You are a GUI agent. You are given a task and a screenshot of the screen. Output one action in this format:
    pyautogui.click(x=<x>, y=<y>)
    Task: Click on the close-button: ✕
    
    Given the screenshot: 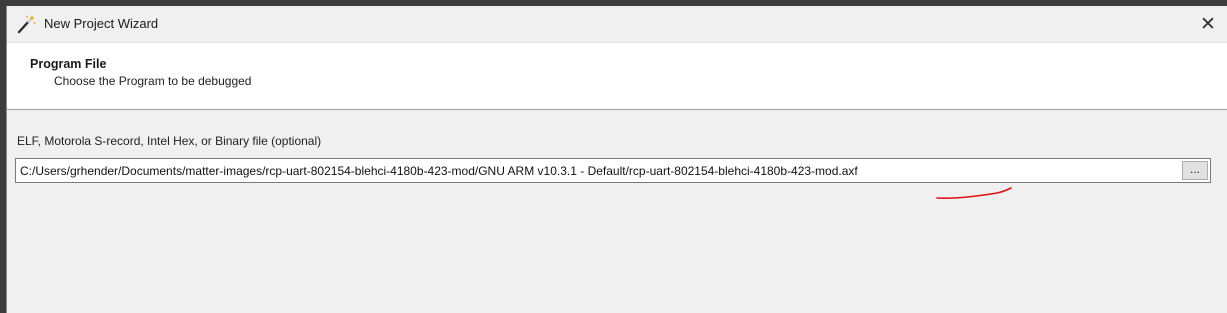 What is the action you would take?
    pyautogui.click(x=1207, y=24)
    